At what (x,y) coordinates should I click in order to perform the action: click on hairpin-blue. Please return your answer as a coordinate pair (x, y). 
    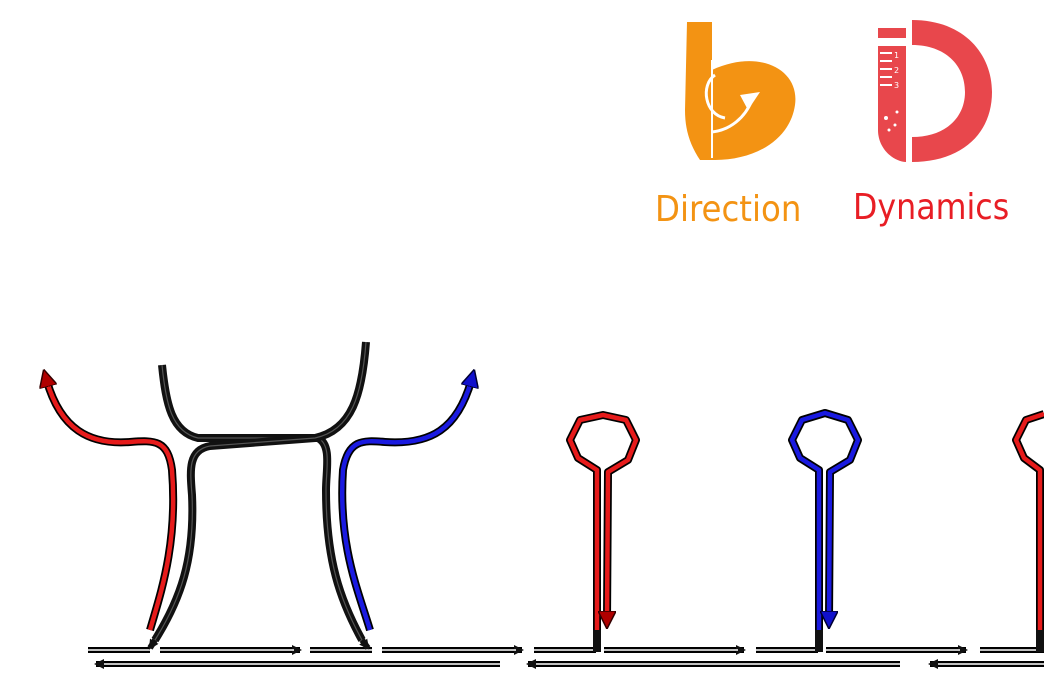
    Looking at the image, I should click on (825, 530).